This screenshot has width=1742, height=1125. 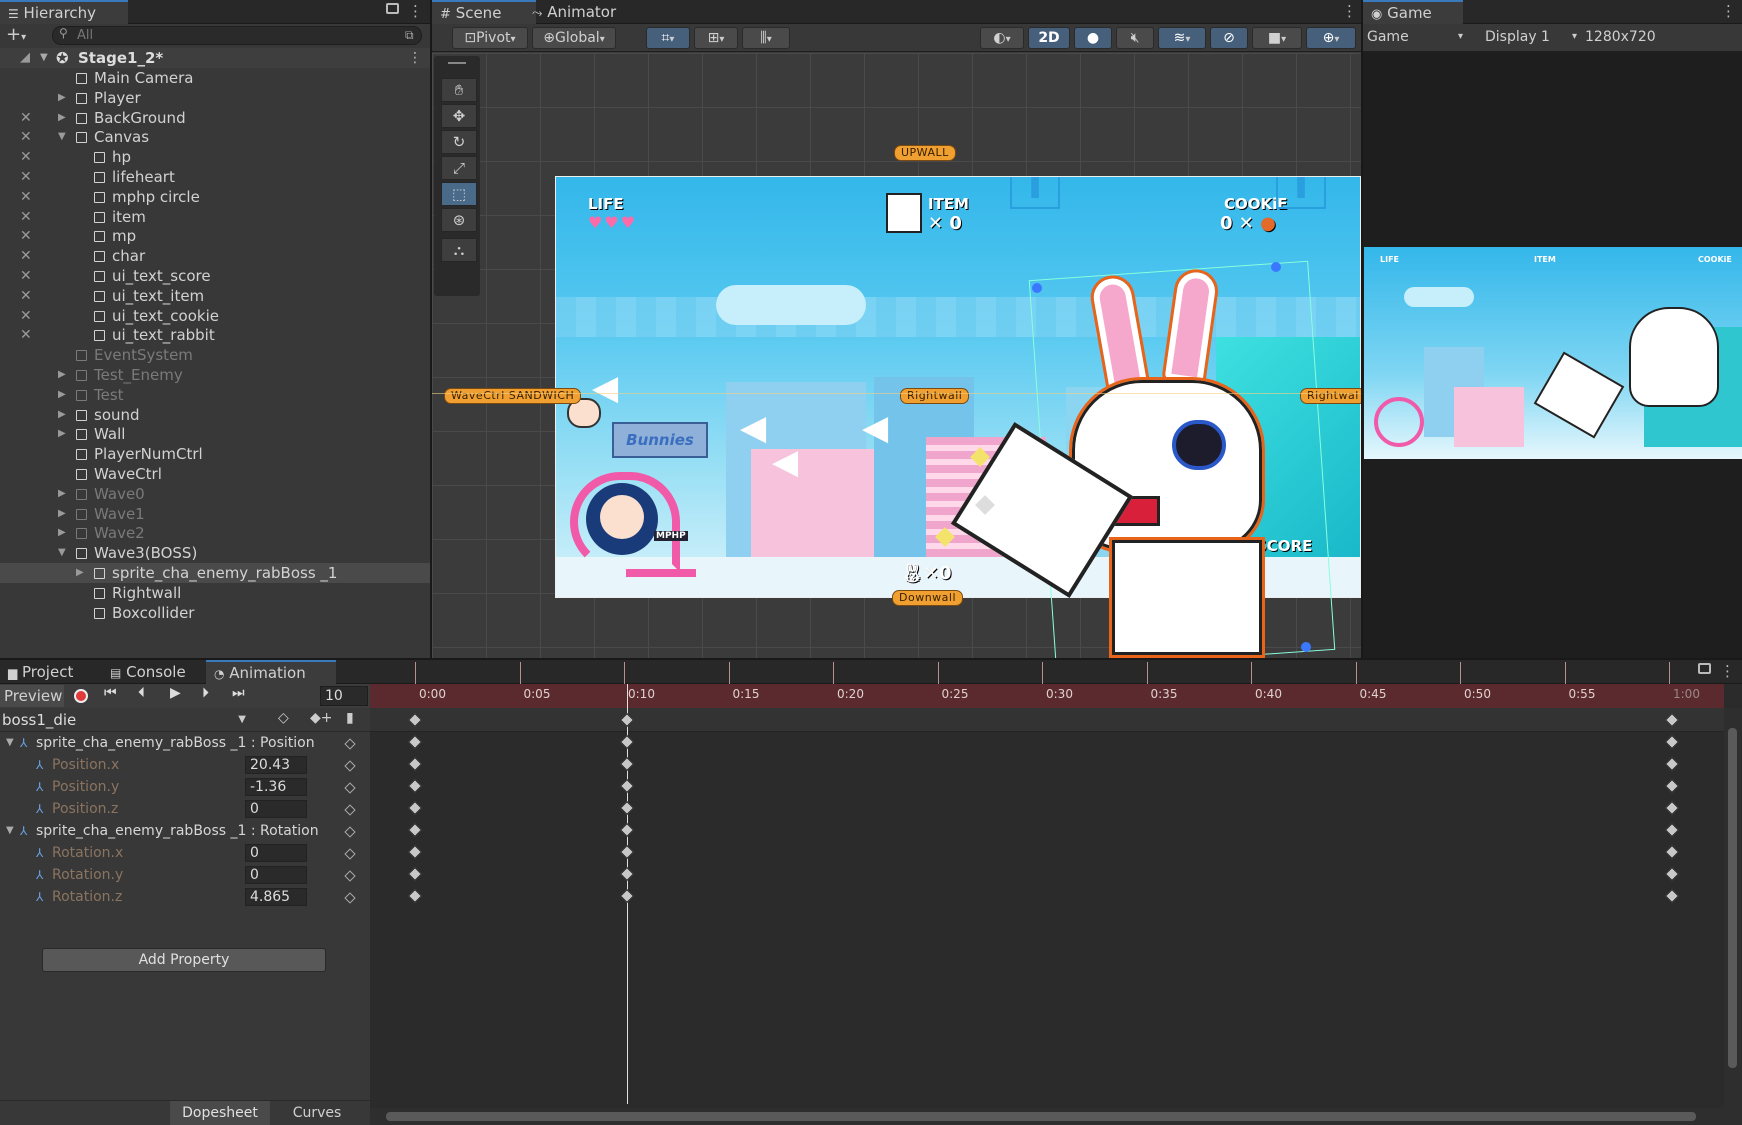 I want to click on hierarchy-item: WaveCtrl, so click(x=215, y=474).